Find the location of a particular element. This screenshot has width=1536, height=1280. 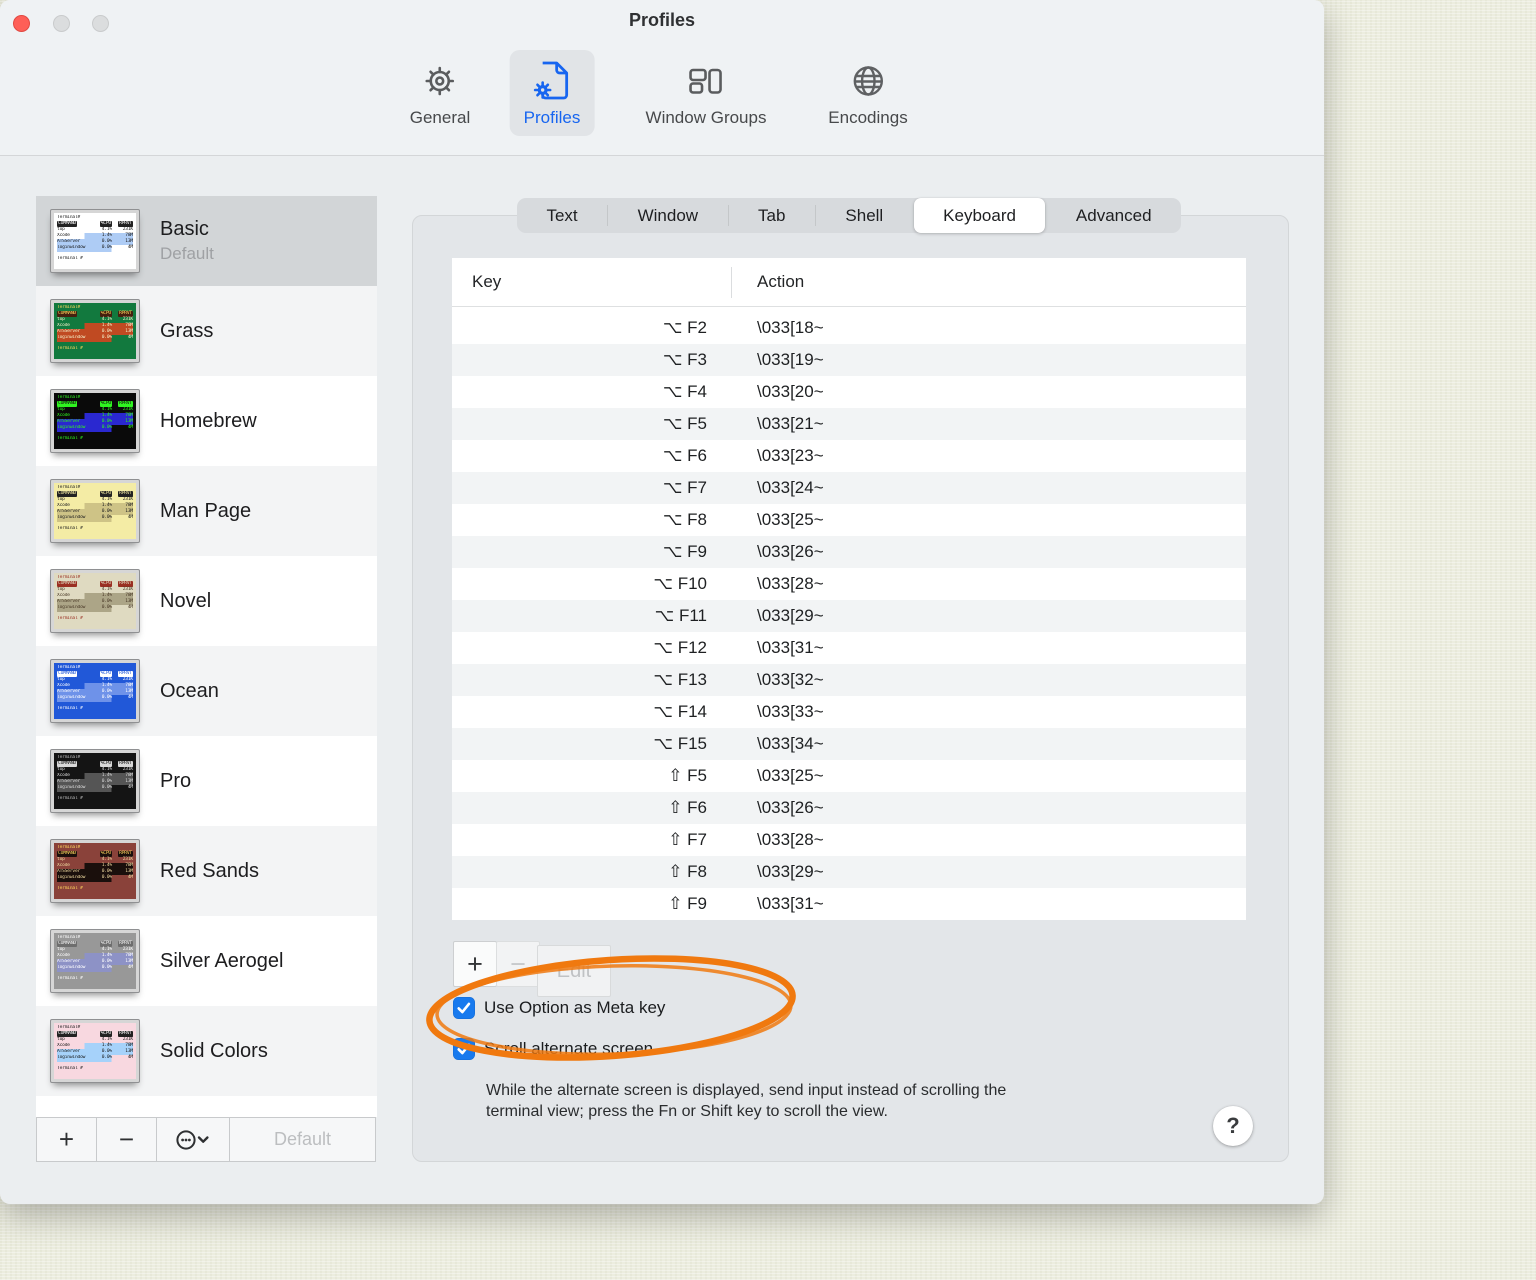

column-divider is located at coordinates (731, 282).